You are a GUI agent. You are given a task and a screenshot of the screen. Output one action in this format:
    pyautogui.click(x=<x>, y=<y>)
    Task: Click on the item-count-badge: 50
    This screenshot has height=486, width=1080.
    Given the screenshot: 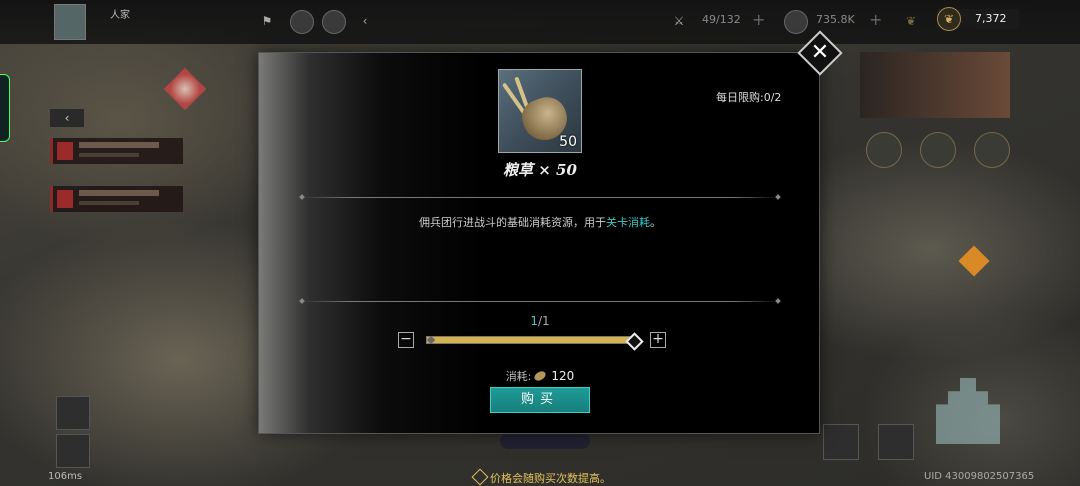 What is the action you would take?
    pyautogui.click(x=568, y=142)
    